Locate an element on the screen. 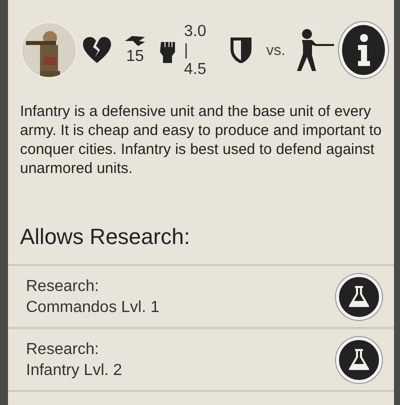 The height and width of the screenshot is (405, 400). info-icon is located at coordinates (363, 50).